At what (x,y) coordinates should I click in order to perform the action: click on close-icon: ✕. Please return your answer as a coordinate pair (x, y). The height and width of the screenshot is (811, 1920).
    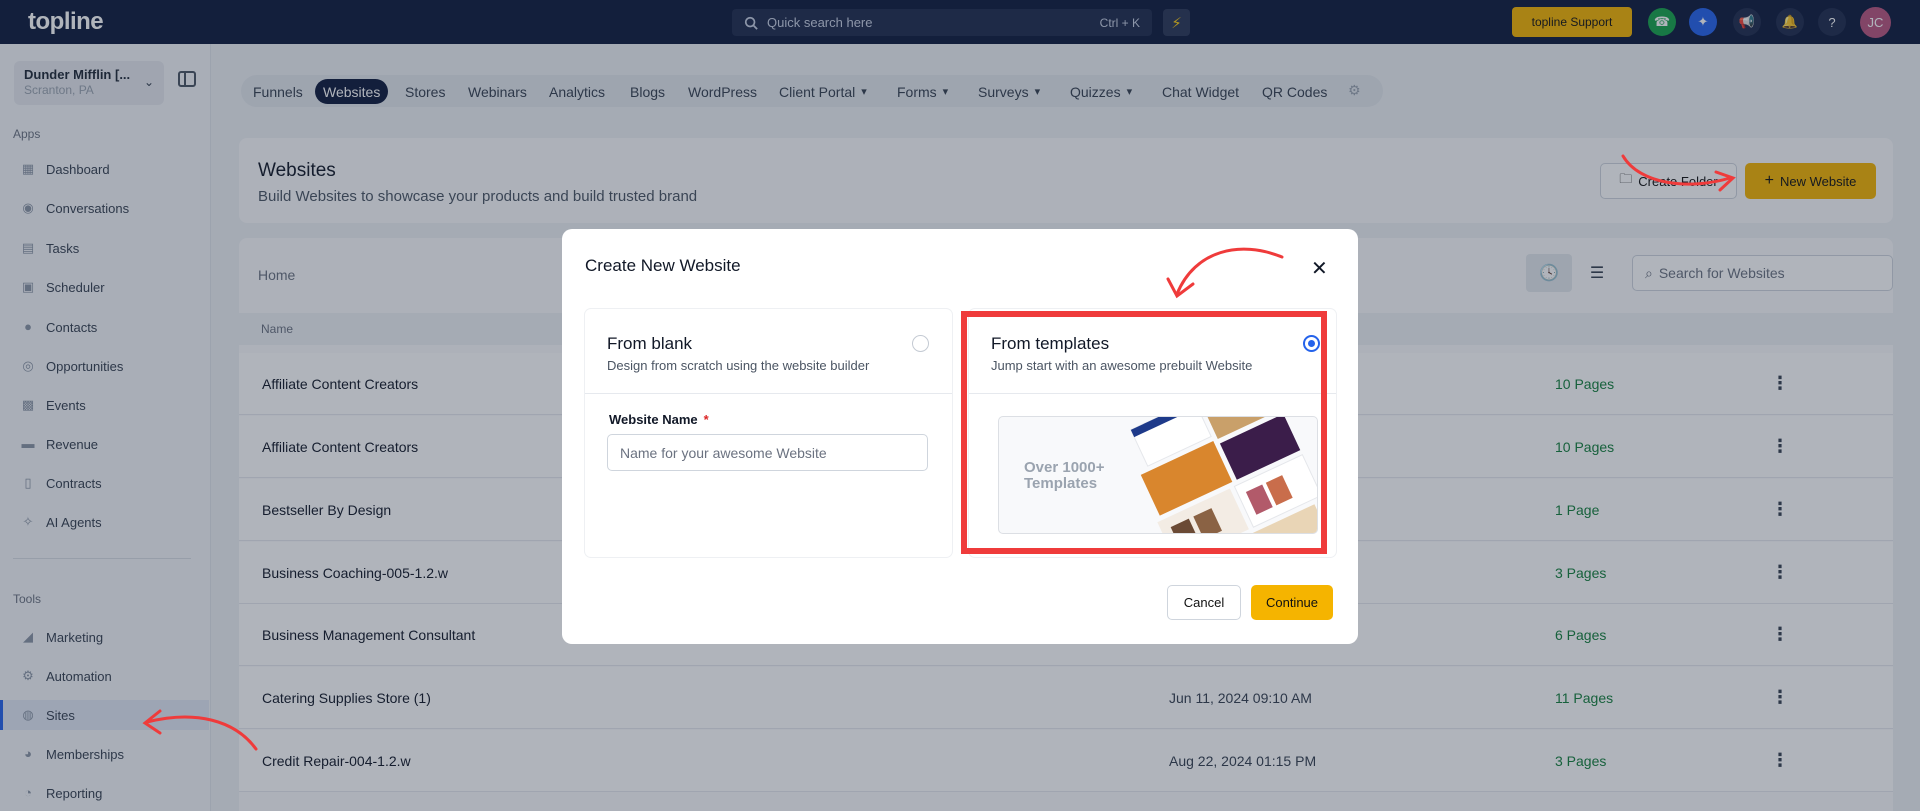
    Looking at the image, I should click on (1319, 268).